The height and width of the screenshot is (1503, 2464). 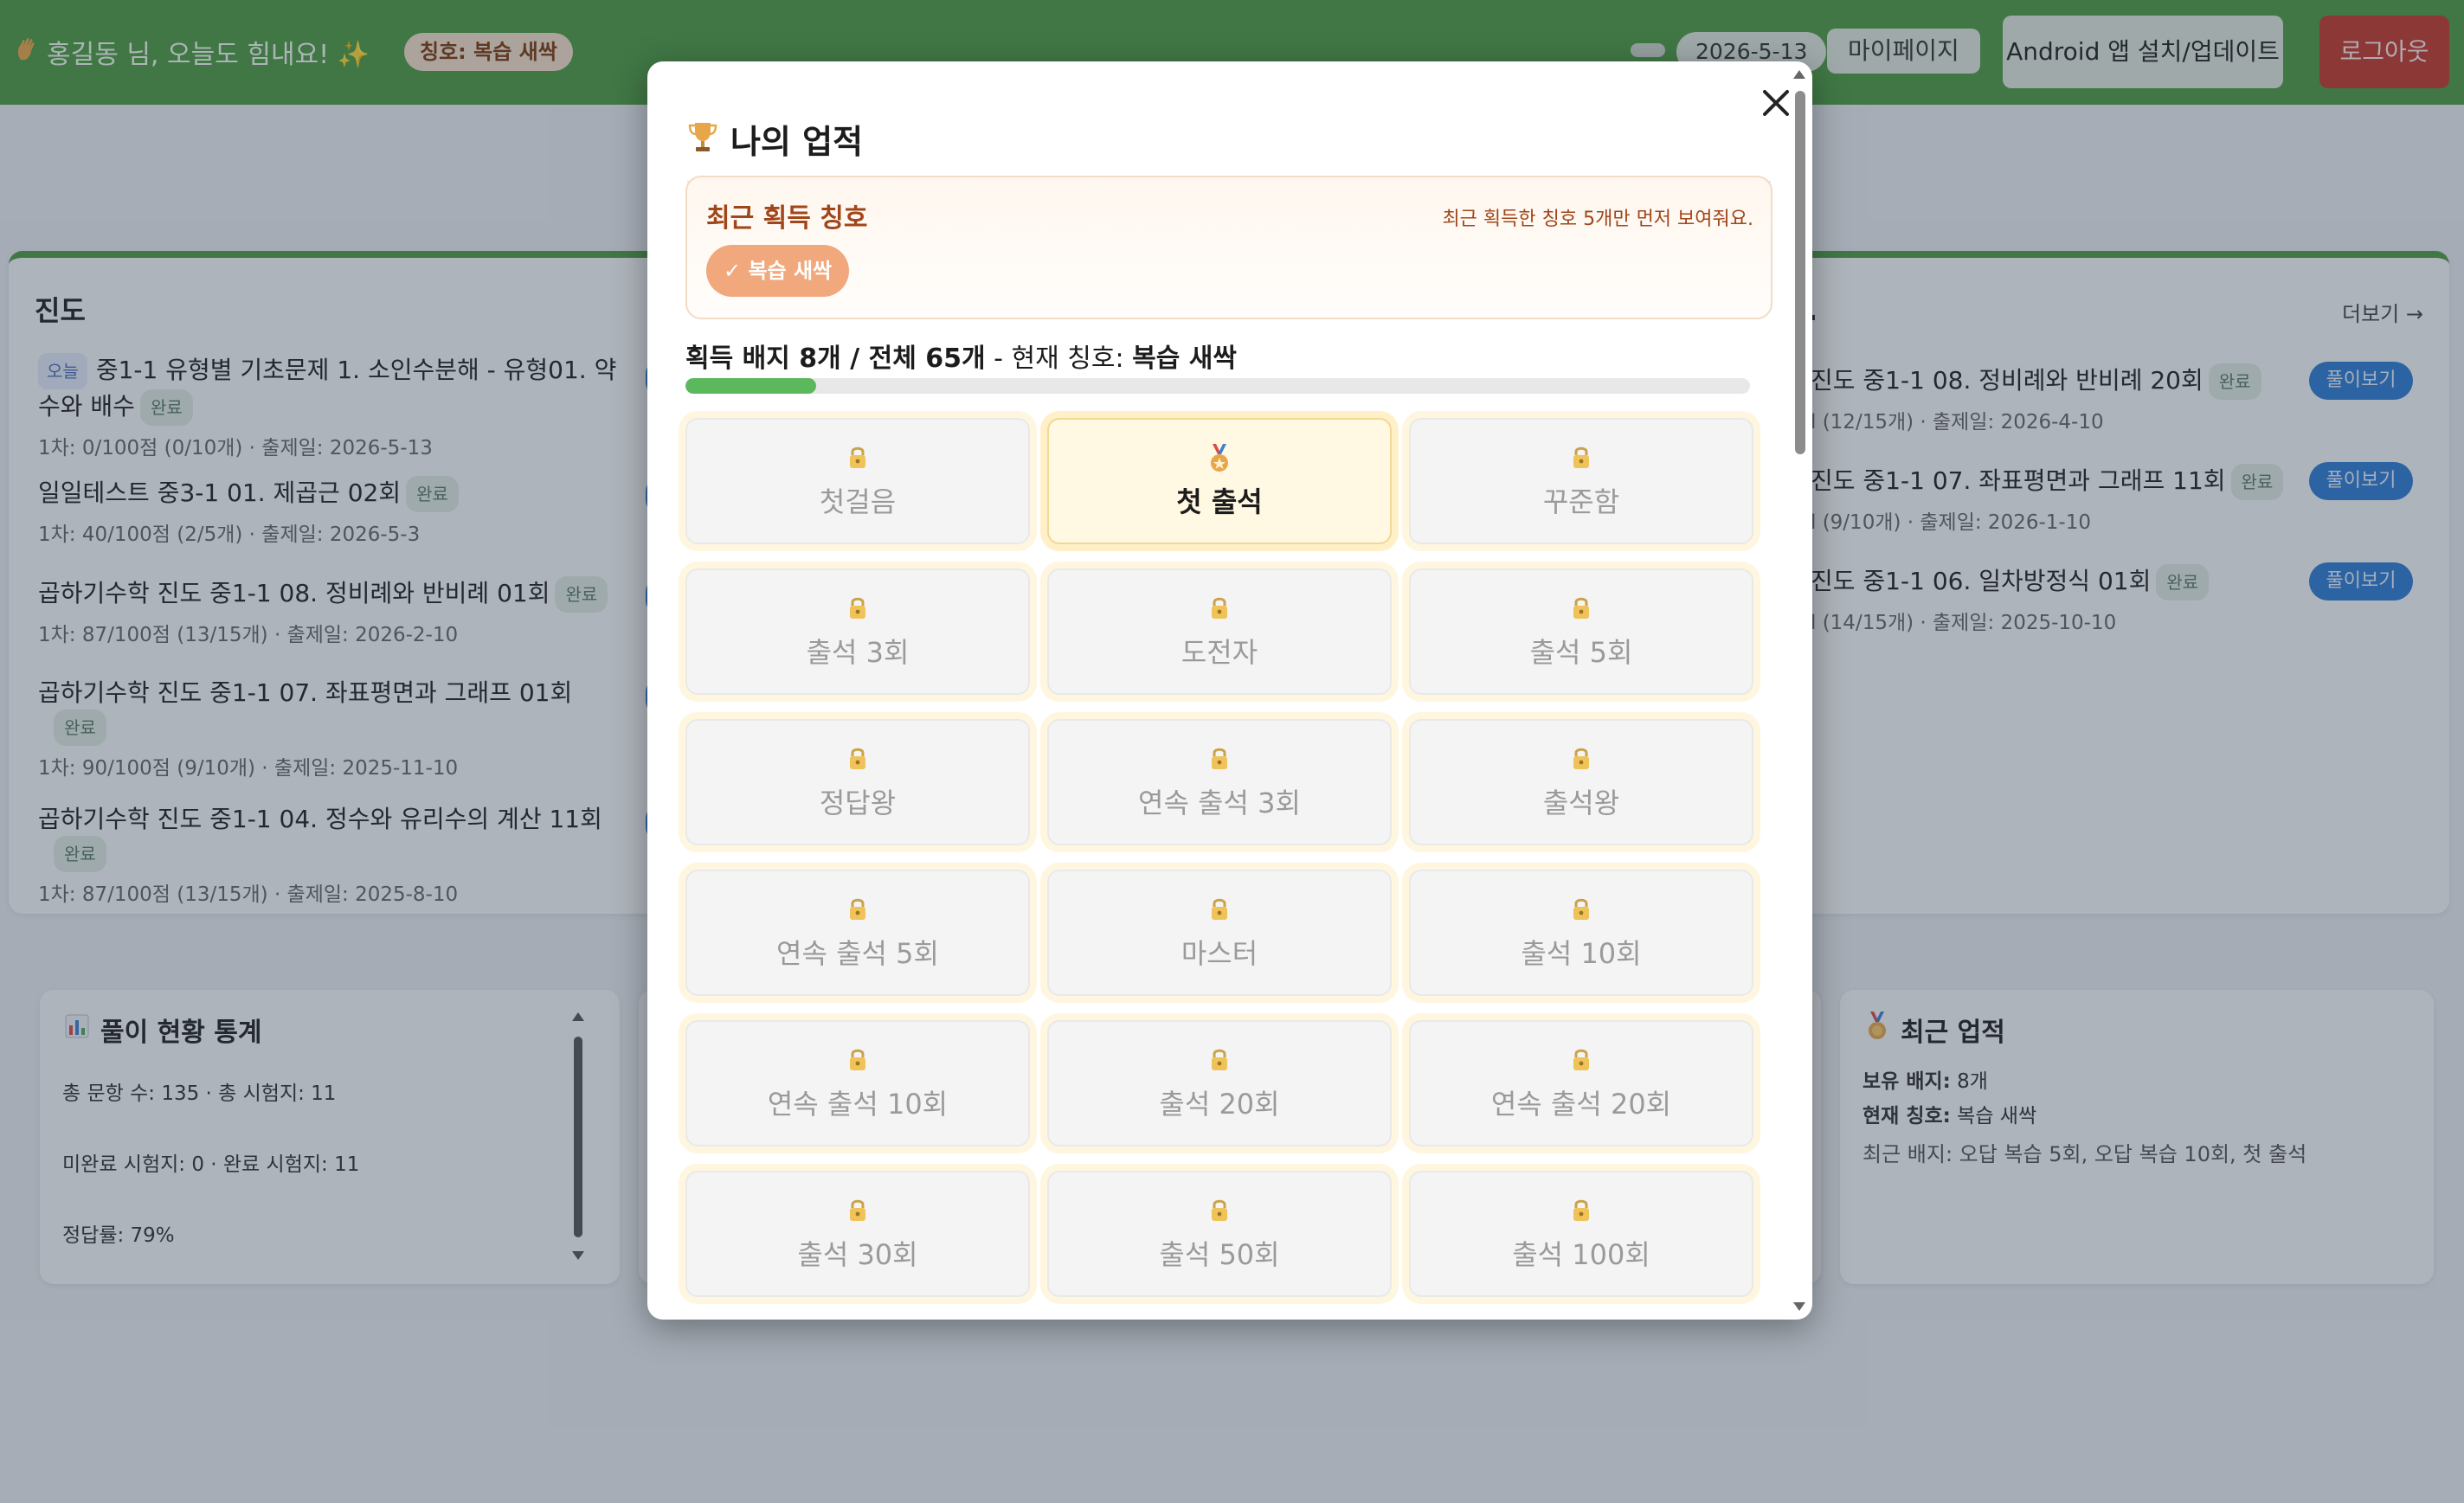 What do you see at coordinates (1228, 247) in the screenshot?
I see `recent-titles-box: 최근 획득 칭호 최근 획득한 칭호 5개만 먼저 보여줘요. ✓ 복습 새싹` at bounding box center [1228, 247].